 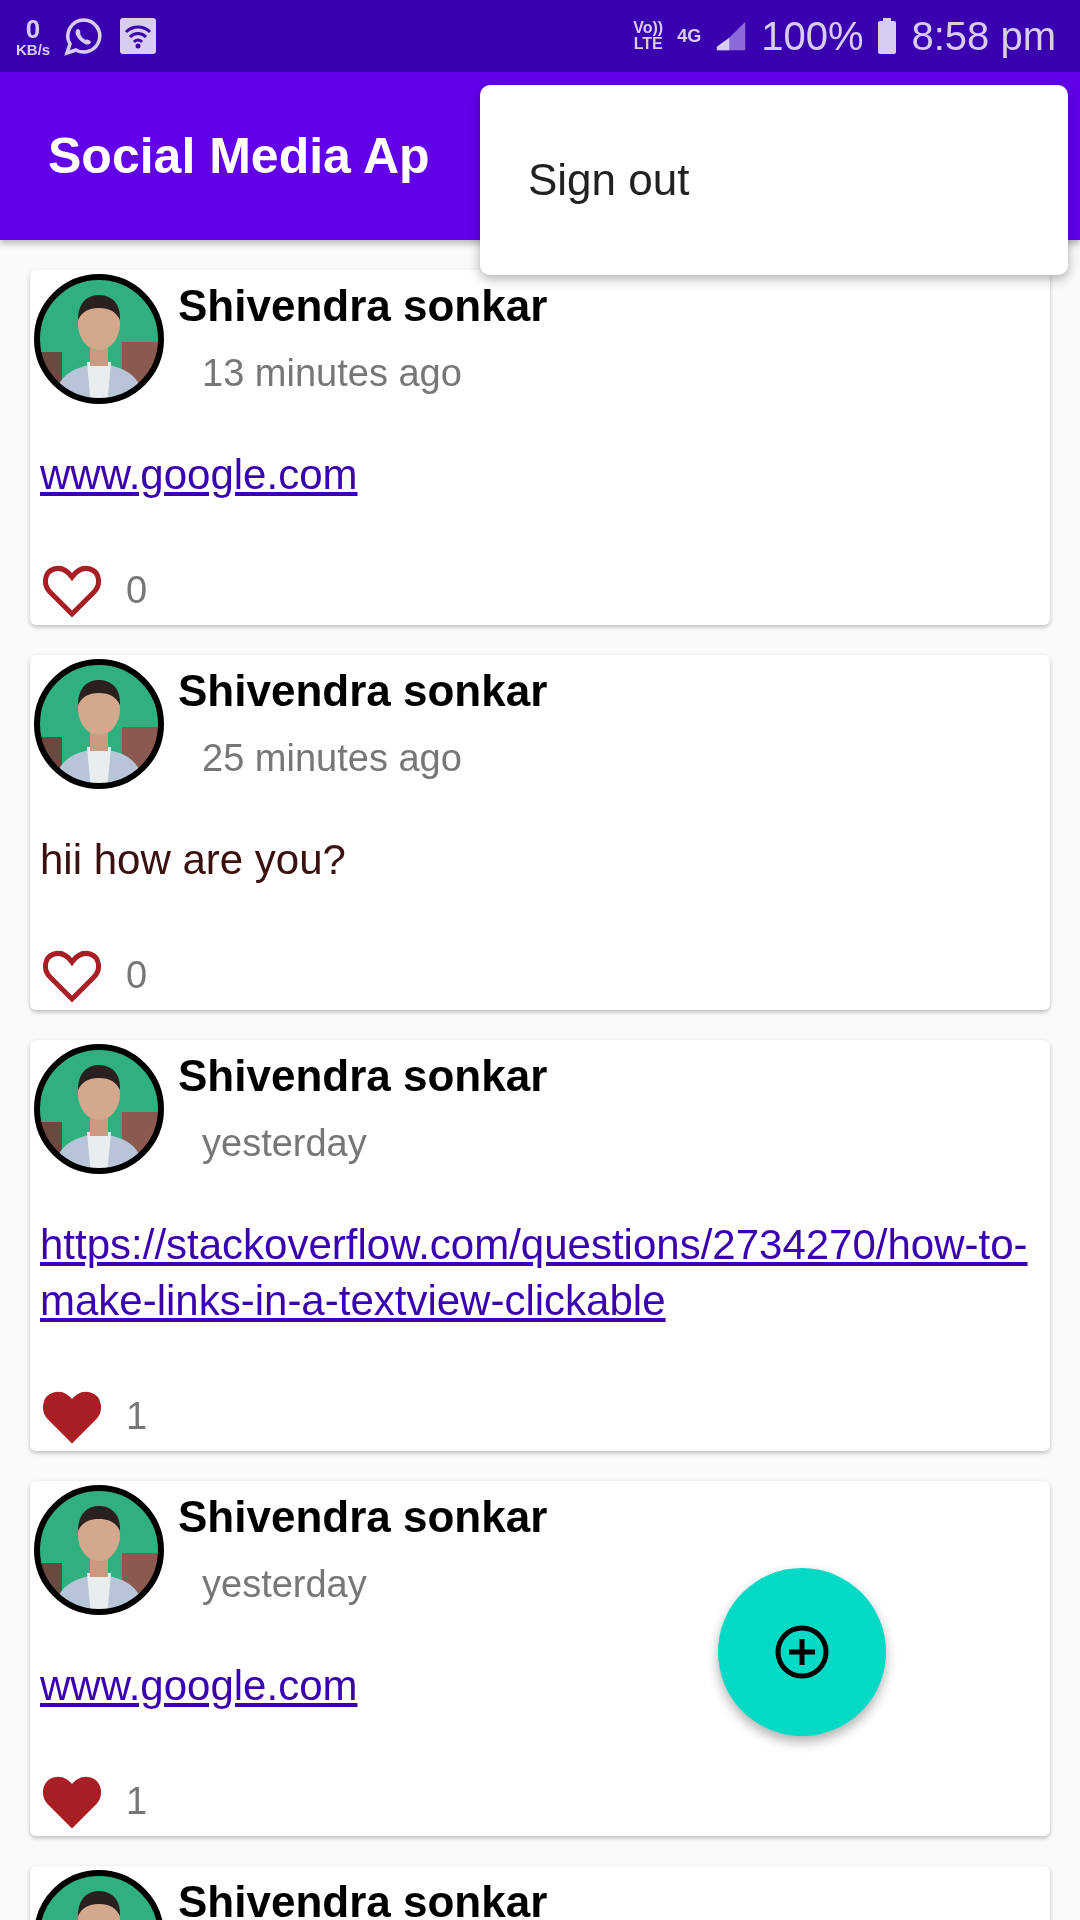 I want to click on wifi-icon, so click(x=138, y=36).